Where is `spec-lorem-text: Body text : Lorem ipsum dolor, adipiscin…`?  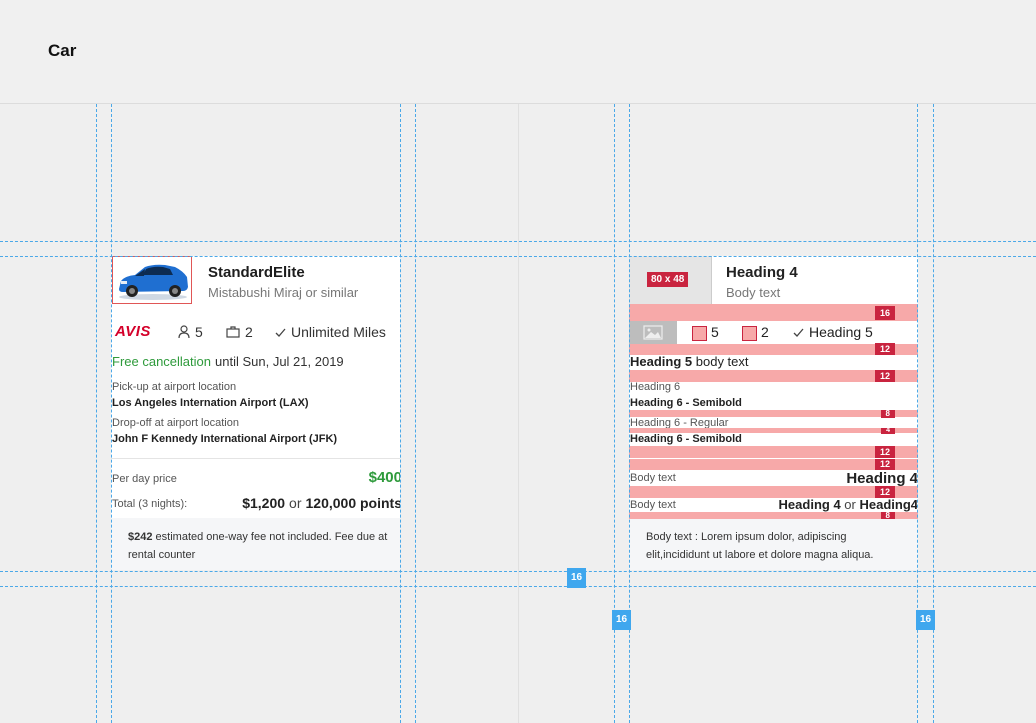 spec-lorem-text: Body text : Lorem ipsum dolor, adipiscin… is located at coordinates (760, 546).